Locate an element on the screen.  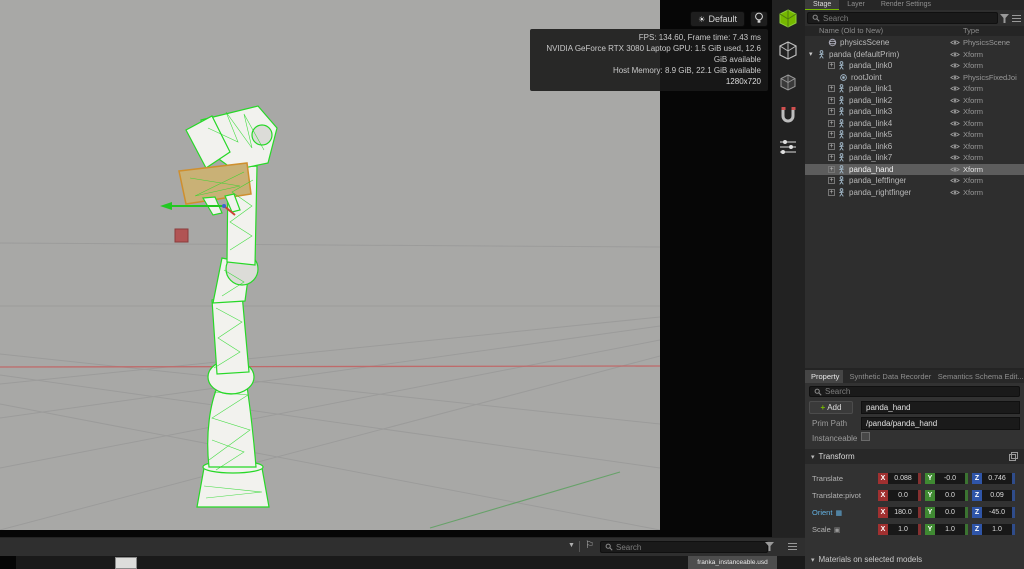
scale-x-value: 1.0 is located at coordinates (903, 529).